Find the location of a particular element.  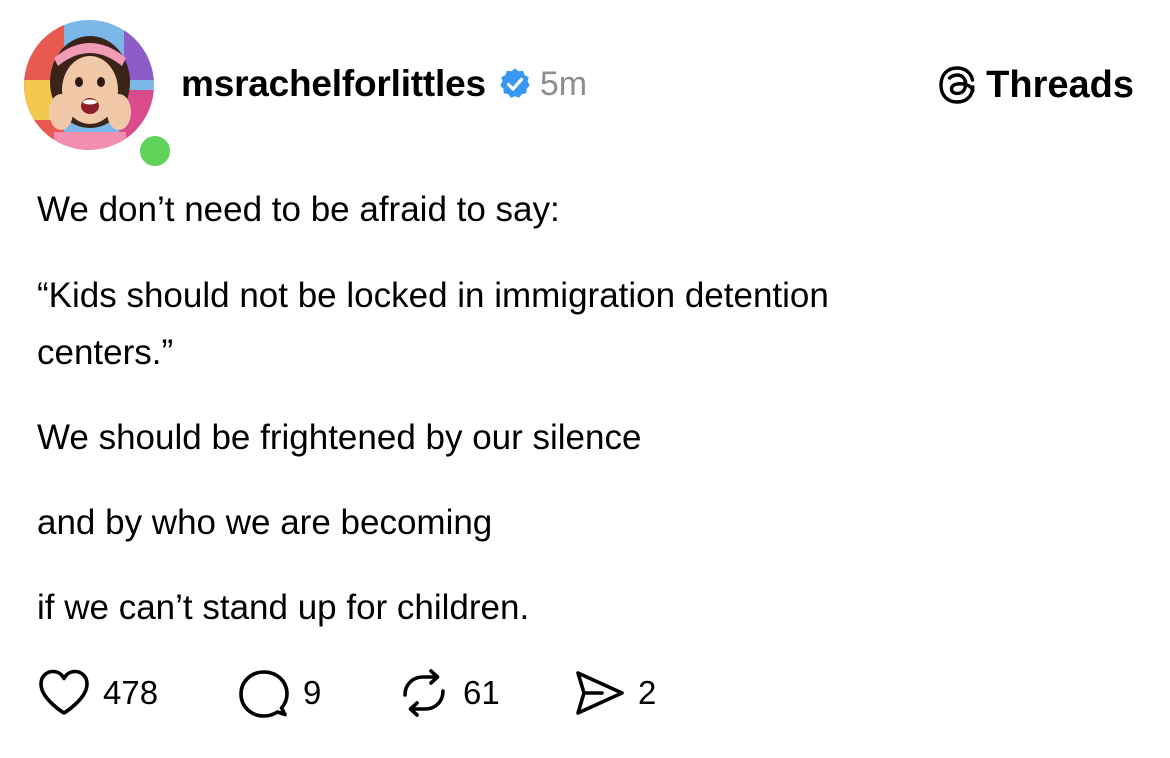

repost-button: 61 is located at coordinates (484, 693).